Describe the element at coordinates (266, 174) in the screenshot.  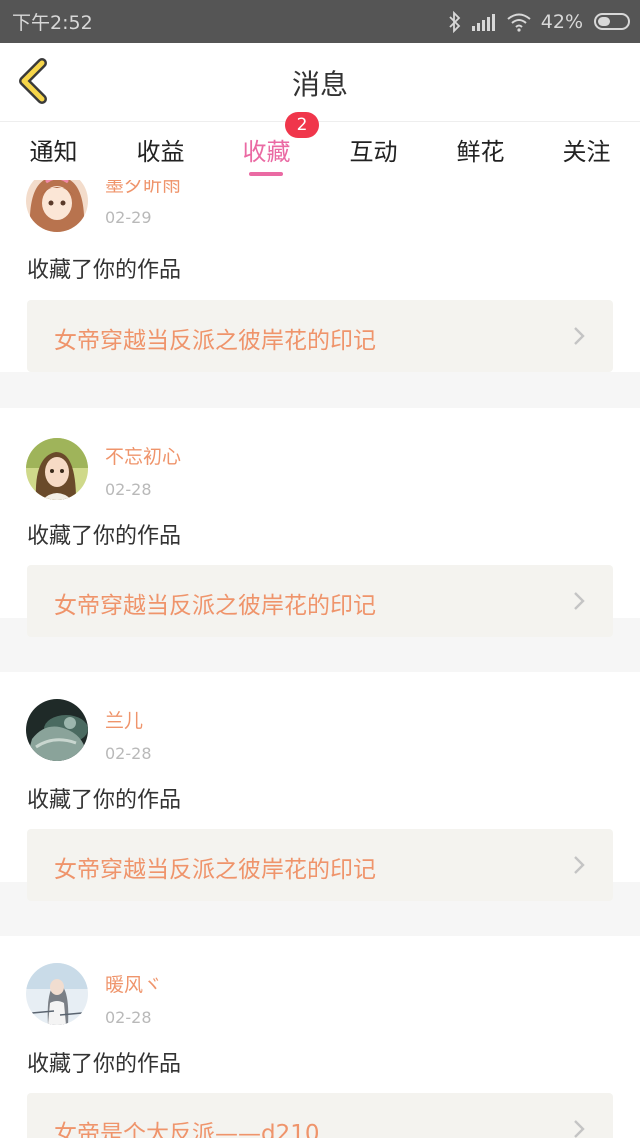
I see `active-tab-indicator` at that location.